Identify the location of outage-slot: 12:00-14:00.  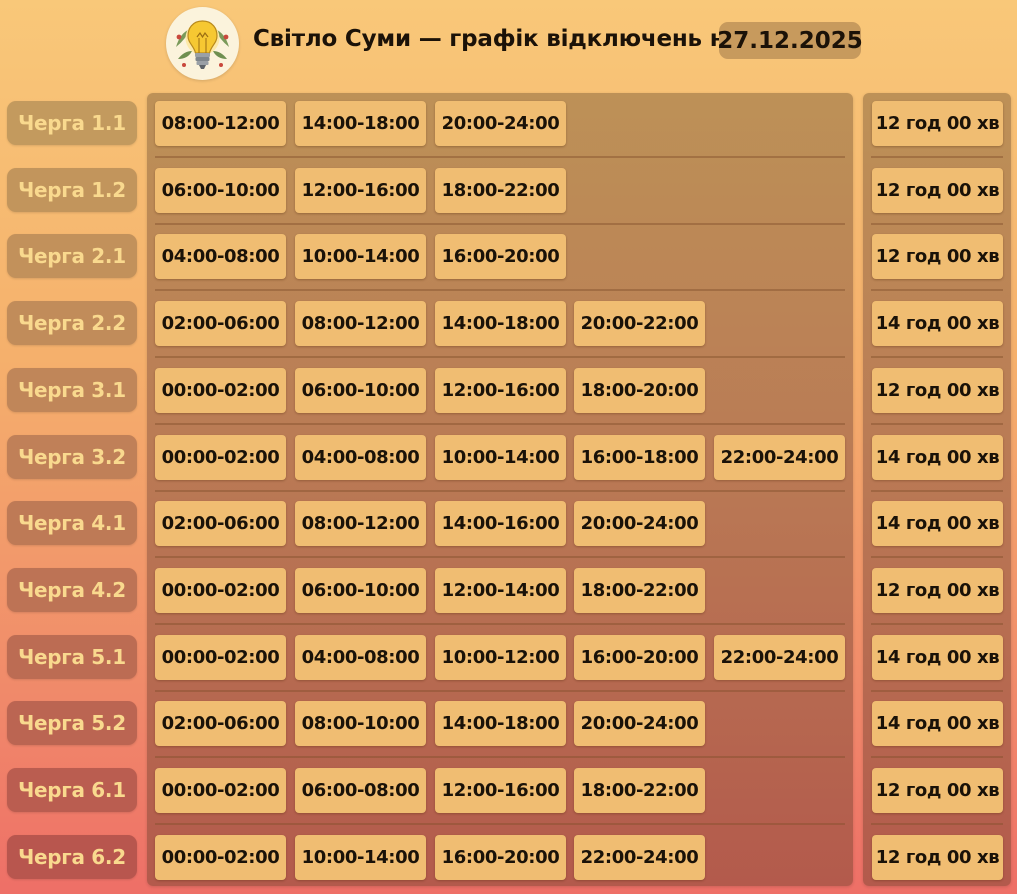
(500, 590).